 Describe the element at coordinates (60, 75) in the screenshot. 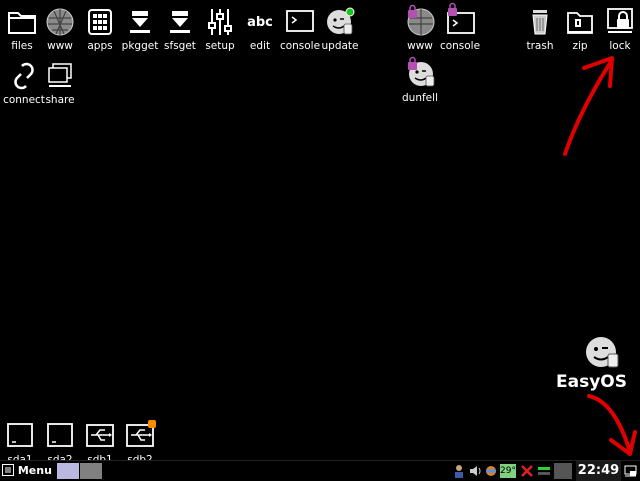

I see `share-windows-icon` at that location.